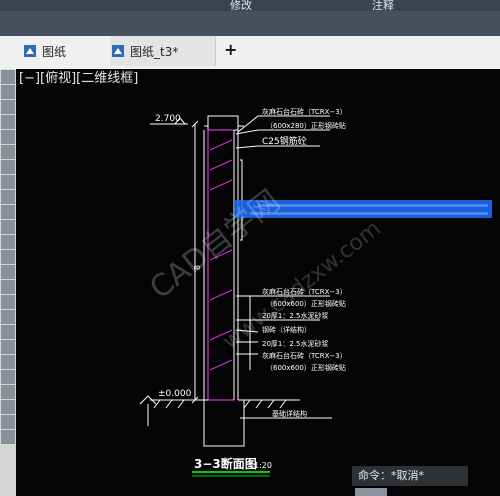 This screenshot has height=496, width=500. What do you see at coordinates (225, 463) in the screenshot?
I see `section-title: 3−3断面图` at bounding box center [225, 463].